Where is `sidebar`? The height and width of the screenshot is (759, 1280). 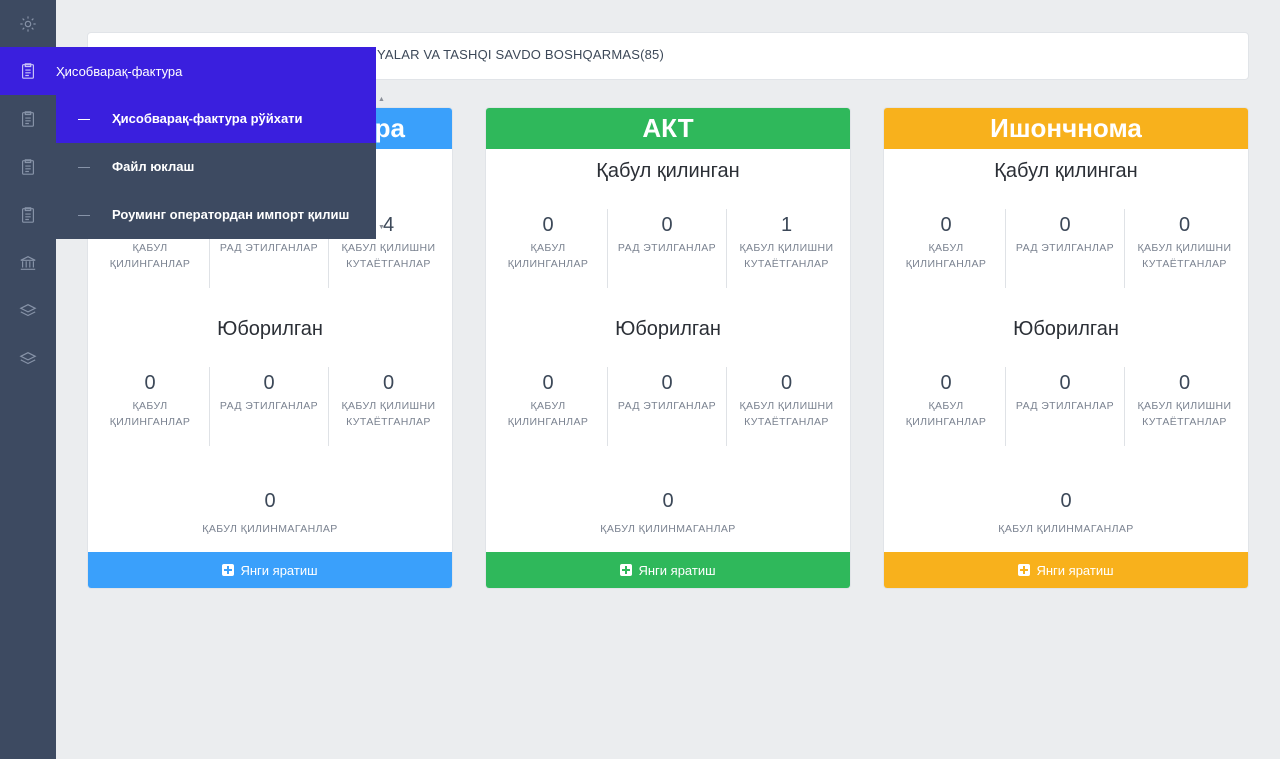 sidebar is located at coordinates (28, 379).